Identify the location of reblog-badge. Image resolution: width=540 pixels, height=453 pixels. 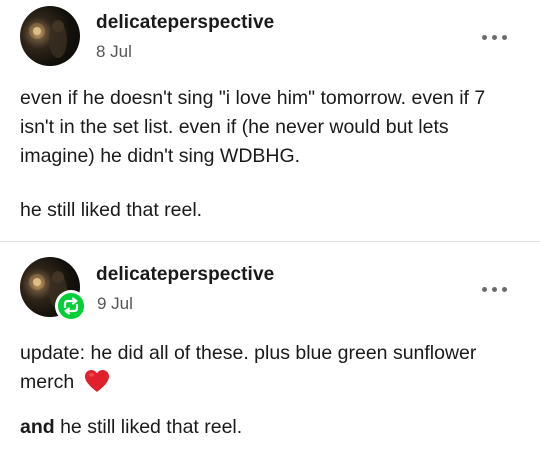
(71, 306).